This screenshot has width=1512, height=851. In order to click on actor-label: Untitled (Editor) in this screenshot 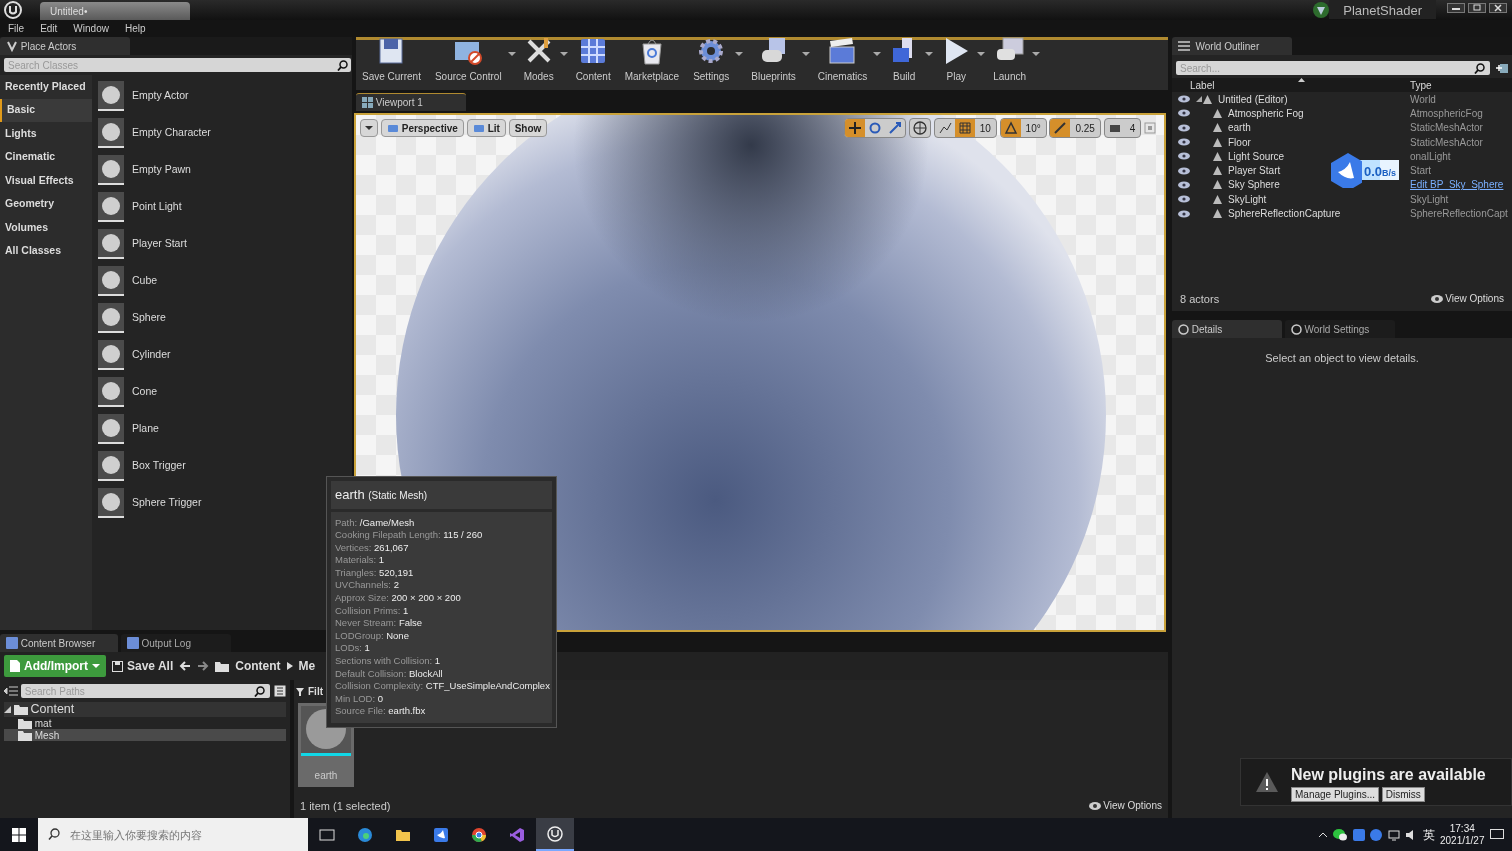, I will do `click(1253, 99)`.